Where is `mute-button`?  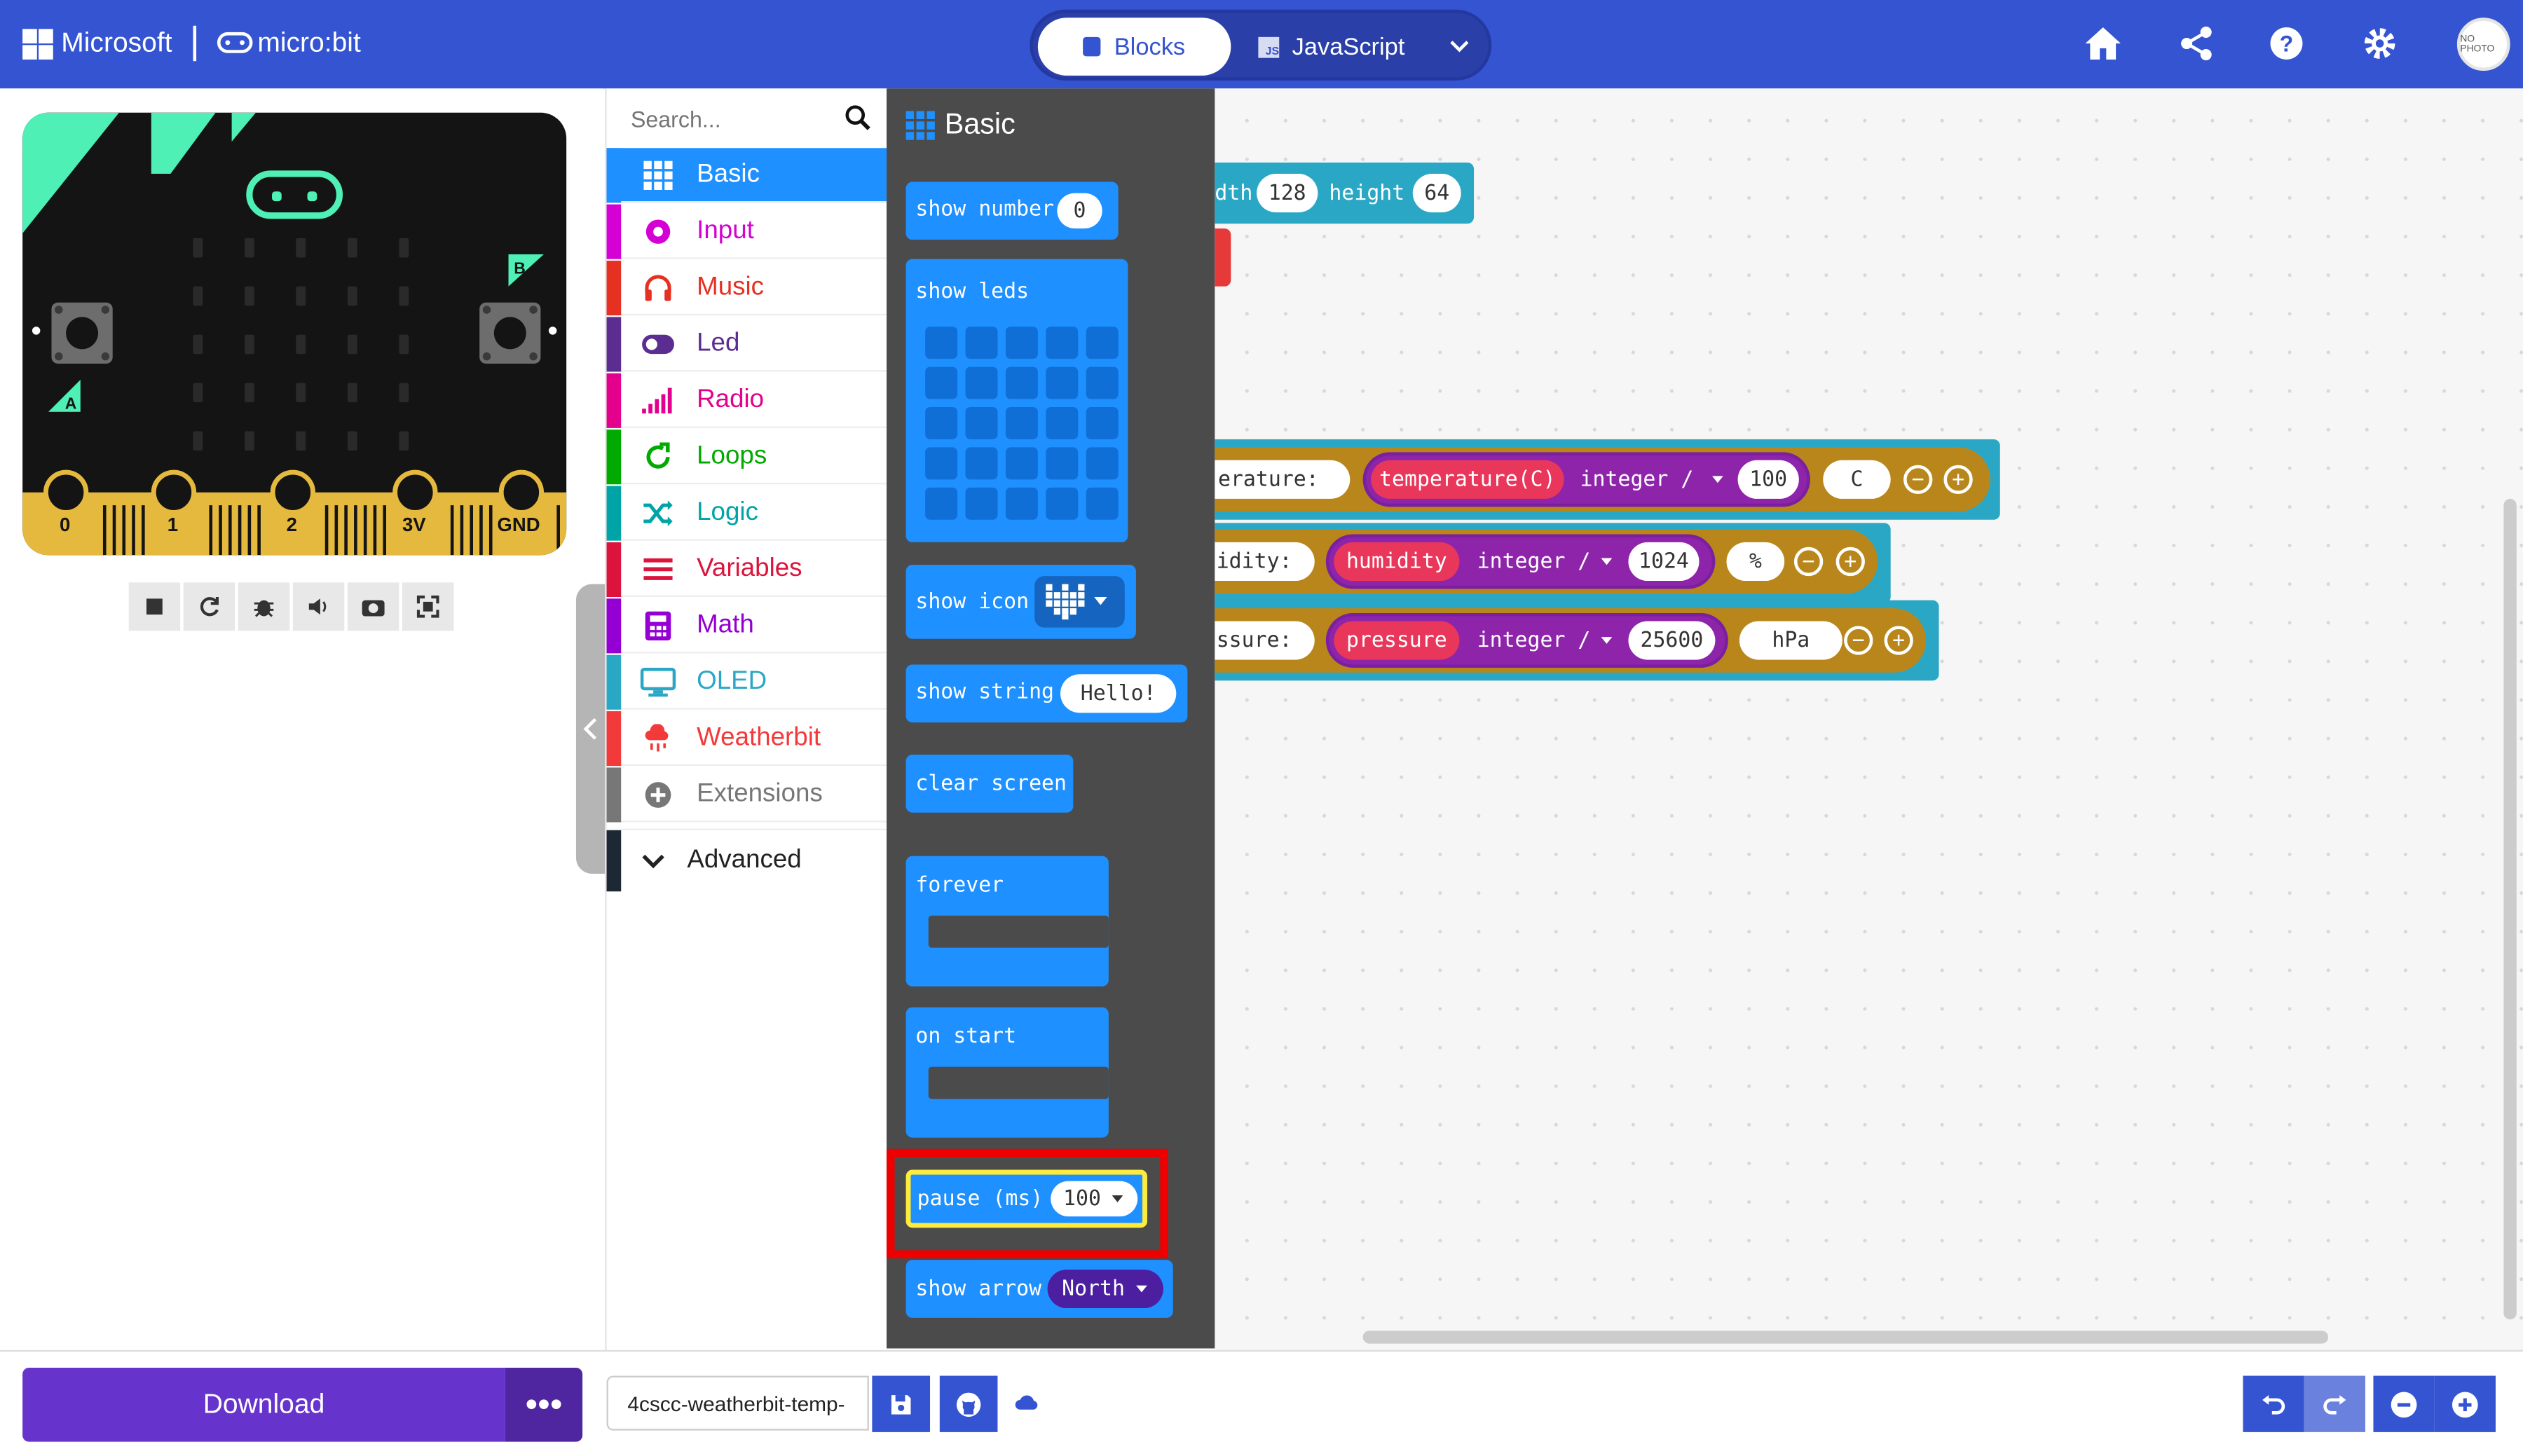 mute-button is located at coordinates (318, 606).